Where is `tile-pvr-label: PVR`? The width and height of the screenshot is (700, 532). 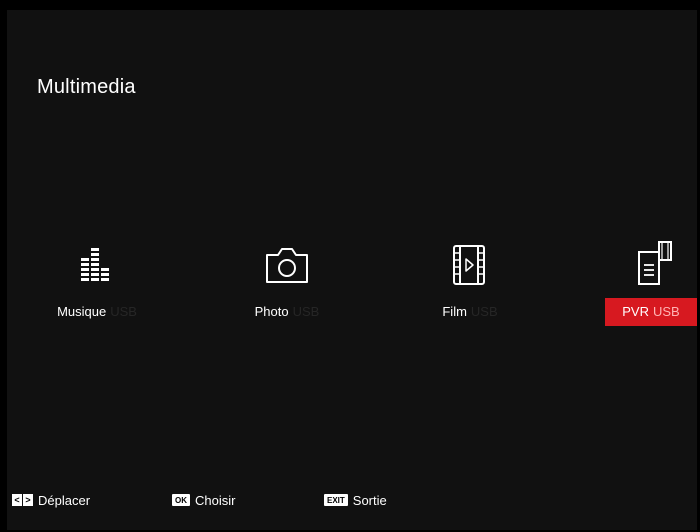 tile-pvr-label: PVR is located at coordinates (635, 311).